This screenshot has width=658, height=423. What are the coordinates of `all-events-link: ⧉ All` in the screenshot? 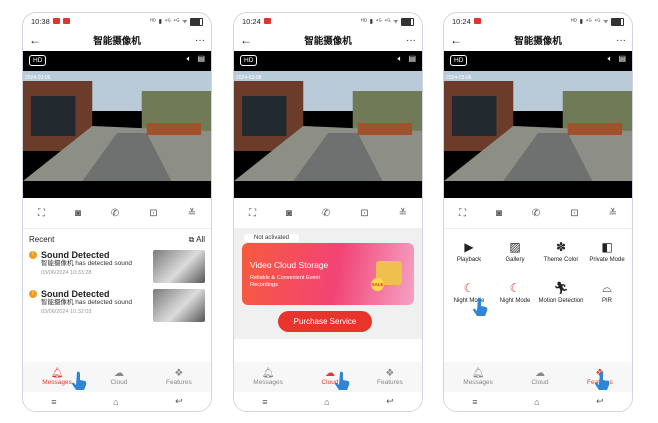 It's located at (197, 240).